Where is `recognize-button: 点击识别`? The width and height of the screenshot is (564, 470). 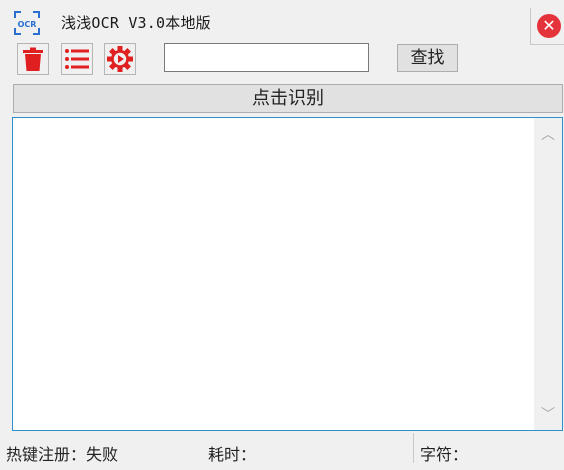 recognize-button: 点击识别 is located at coordinates (288, 98).